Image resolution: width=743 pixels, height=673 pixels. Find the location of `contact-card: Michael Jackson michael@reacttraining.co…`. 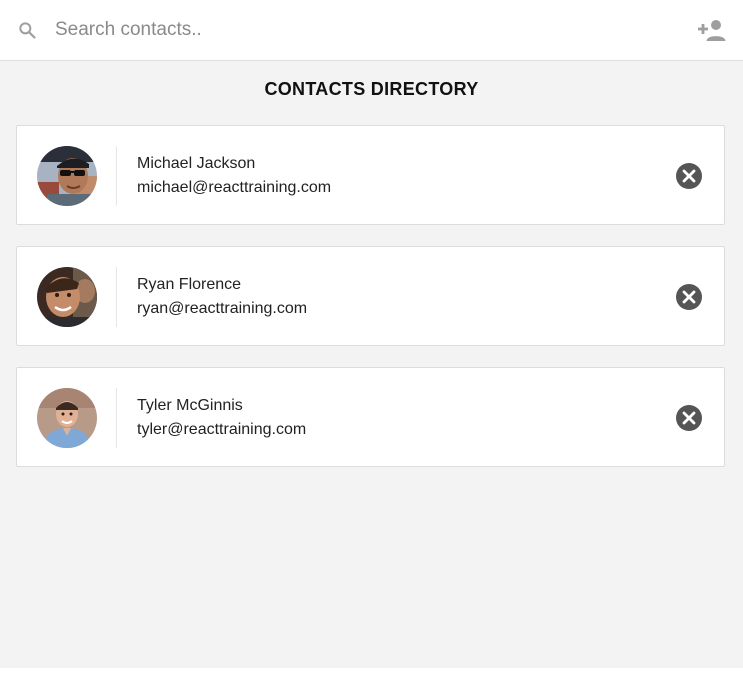

contact-card: Michael Jackson michael@reacttraining.co… is located at coordinates (370, 175).